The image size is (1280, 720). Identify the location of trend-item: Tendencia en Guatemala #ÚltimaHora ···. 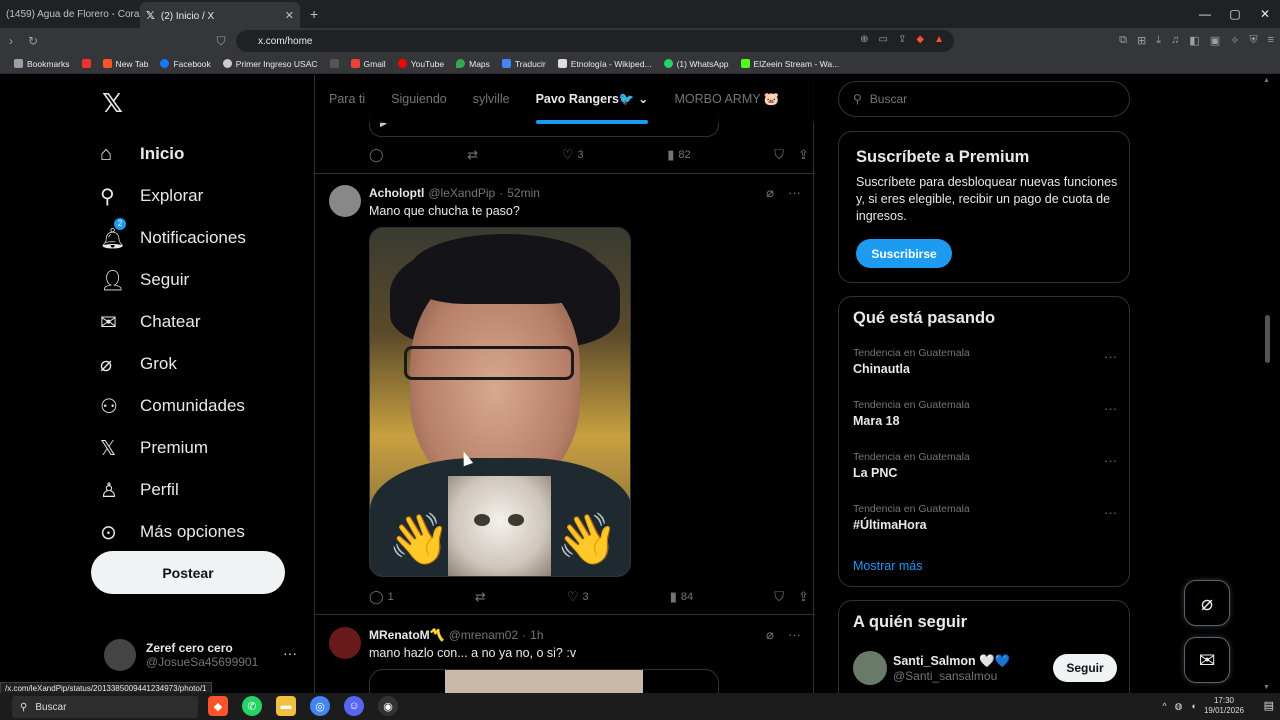
(985, 517).